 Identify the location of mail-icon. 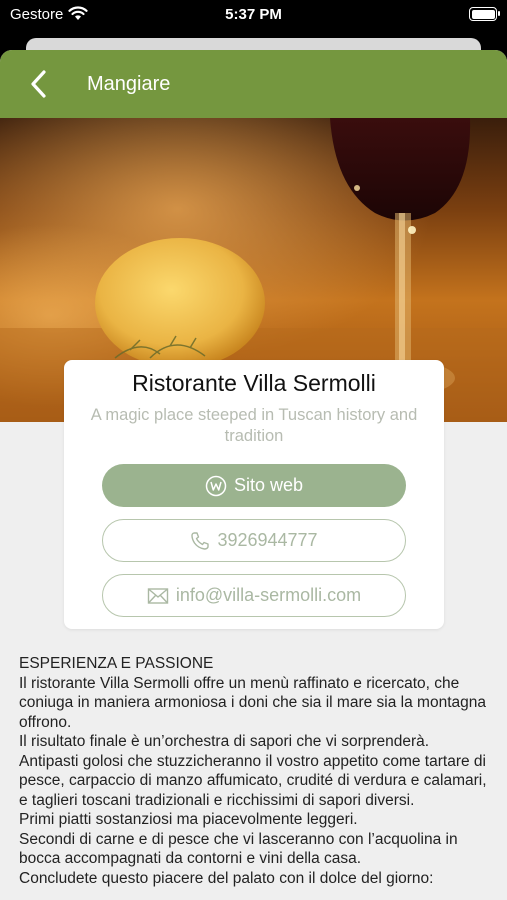
(158, 596).